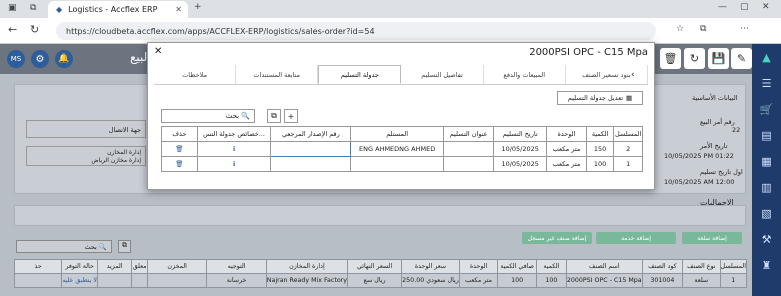 The width and height of the screenshot is (781, 296). What do you see at coordinates (557, 238) in the screenshot?
I see `add-unregistered-button: إضافة صنف غير مسجل` at bounding box center [557, 238].